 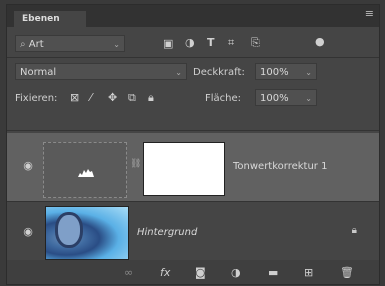 I want to click on lock-label: Fixieren:, so click(x=36, y=98).